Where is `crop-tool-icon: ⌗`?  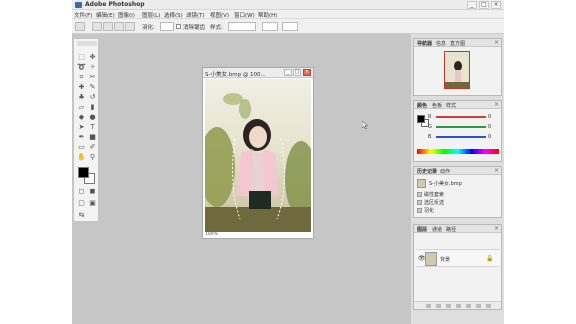 crop-tool-icon: ⌗ is located at coordinates (81, 77).